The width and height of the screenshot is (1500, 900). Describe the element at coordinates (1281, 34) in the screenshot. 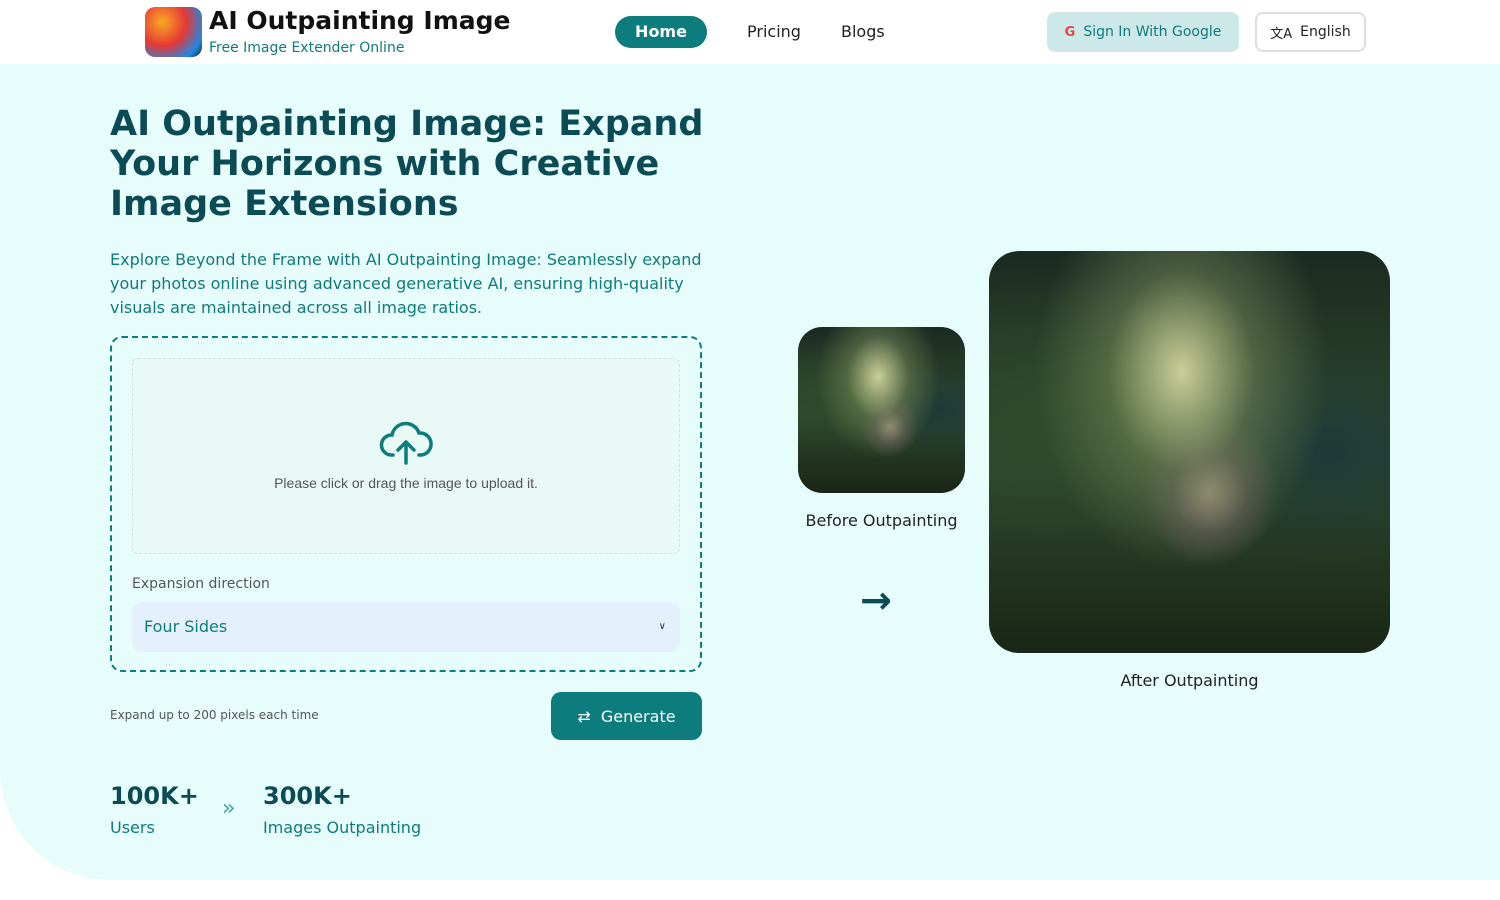

I see `translate-icon: 文A` at that location.